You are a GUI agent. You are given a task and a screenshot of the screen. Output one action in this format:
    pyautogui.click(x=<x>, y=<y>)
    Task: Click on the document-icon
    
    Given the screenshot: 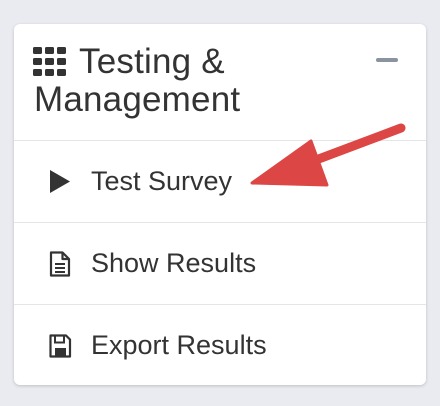 What is the action you would take?
    pyautogui.click(x=60, y=264)
    